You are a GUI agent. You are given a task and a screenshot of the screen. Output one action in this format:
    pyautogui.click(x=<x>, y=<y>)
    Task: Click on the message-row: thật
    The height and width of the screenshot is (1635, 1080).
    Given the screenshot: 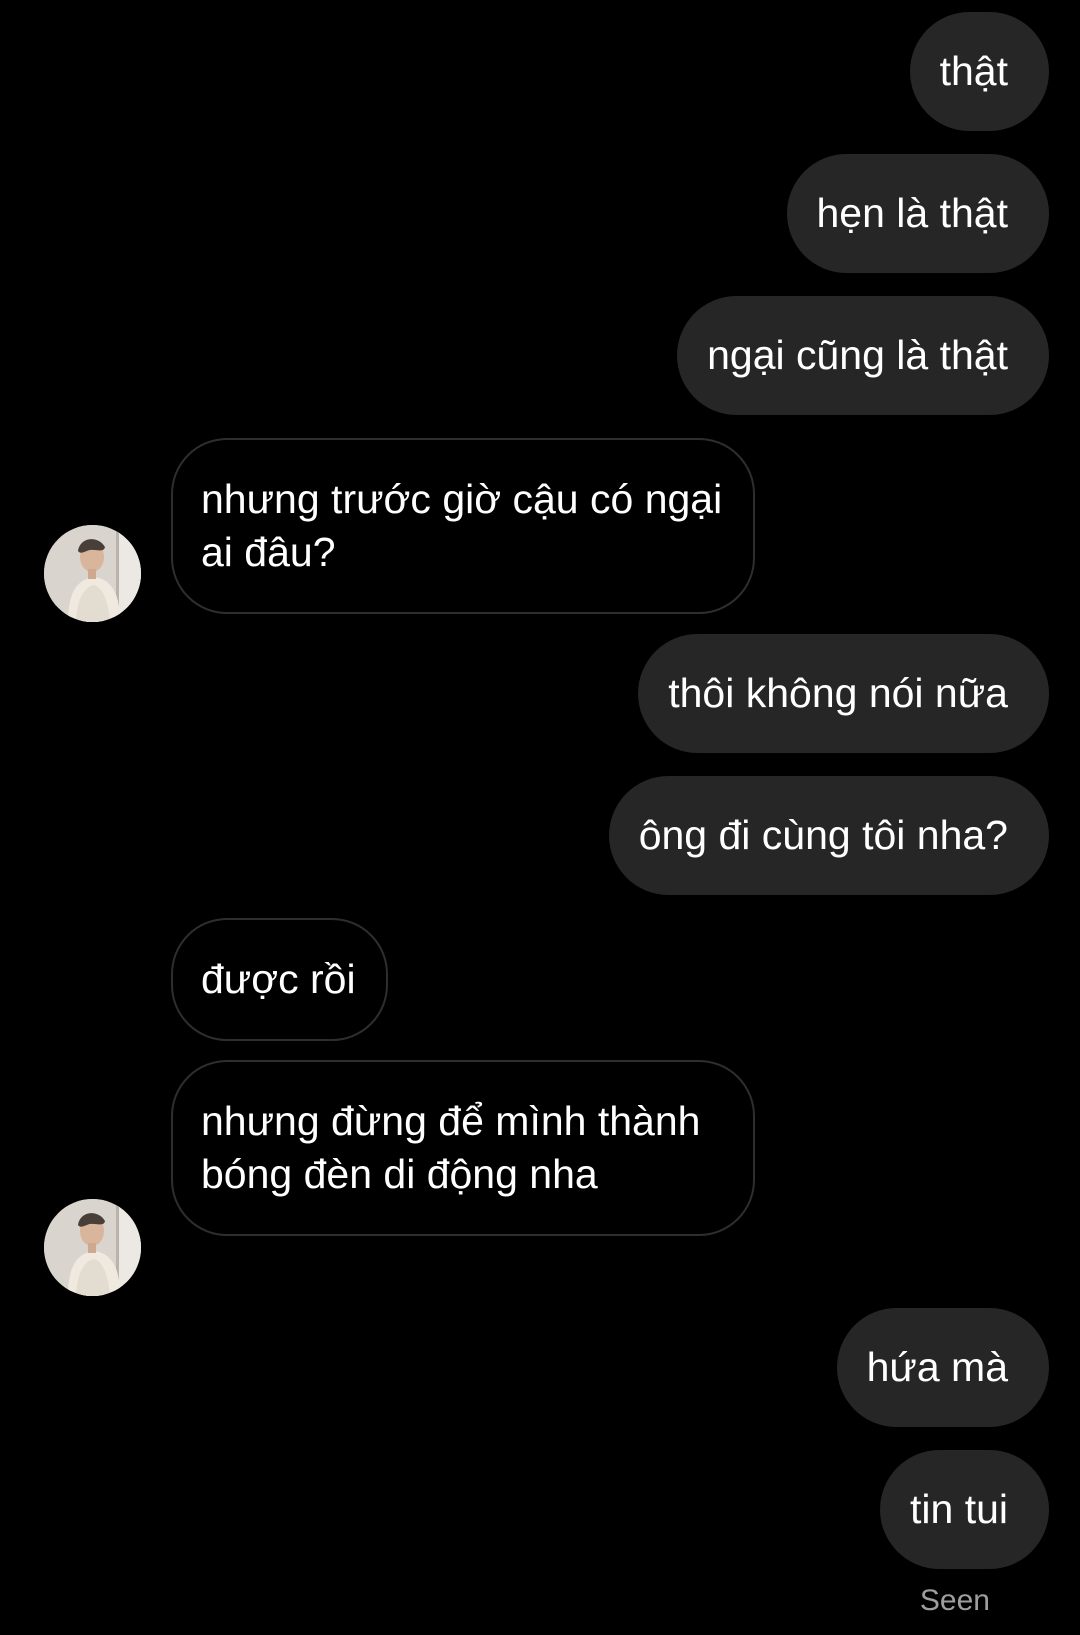 What is the action you would take?
    pyautogui.click(x=540, y=71)
    